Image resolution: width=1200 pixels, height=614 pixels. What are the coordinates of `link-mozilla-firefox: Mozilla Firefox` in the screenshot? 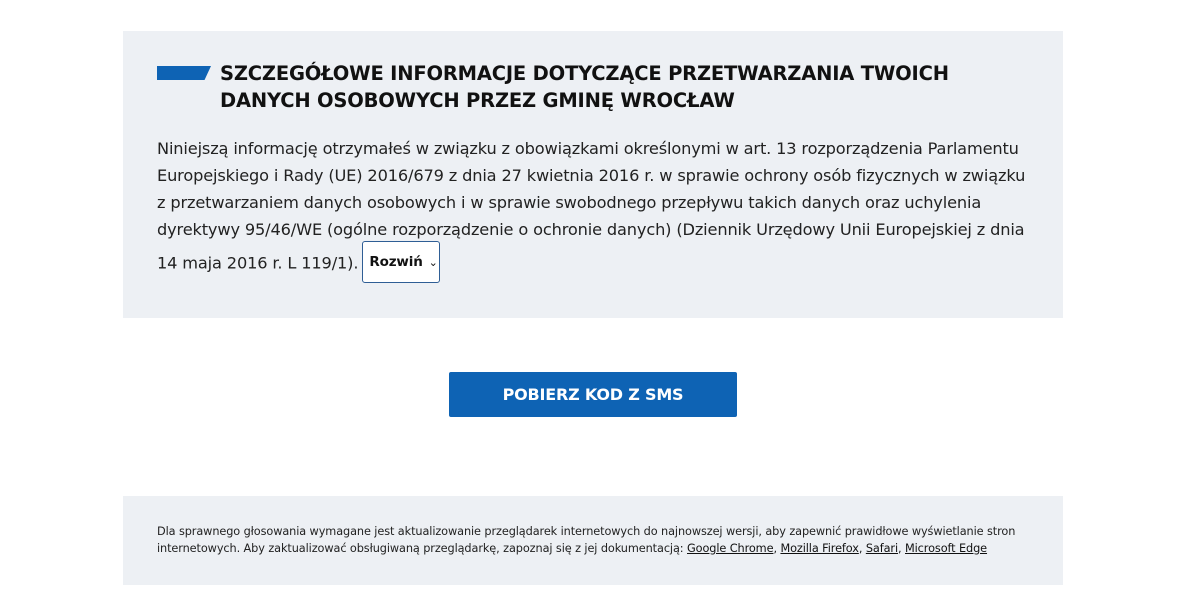 It's located at (819, 548).